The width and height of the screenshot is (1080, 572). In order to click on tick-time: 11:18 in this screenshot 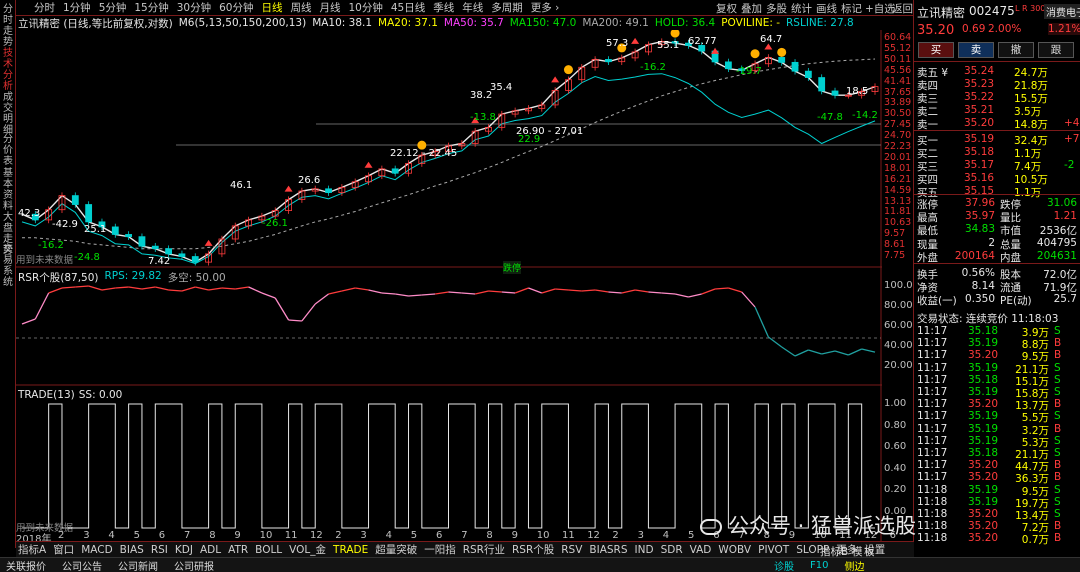, I will do `click(932, 501)`.